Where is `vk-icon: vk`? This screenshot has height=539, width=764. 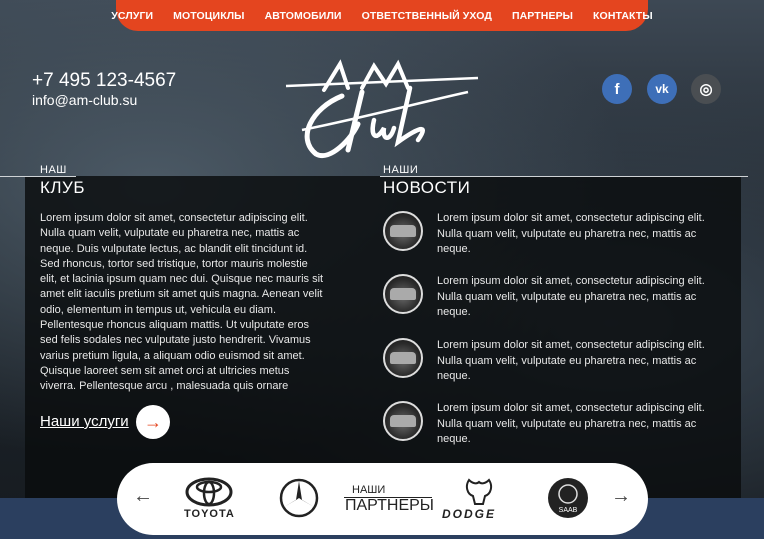
vk-icon: vk is located at coordinates (662, 89).